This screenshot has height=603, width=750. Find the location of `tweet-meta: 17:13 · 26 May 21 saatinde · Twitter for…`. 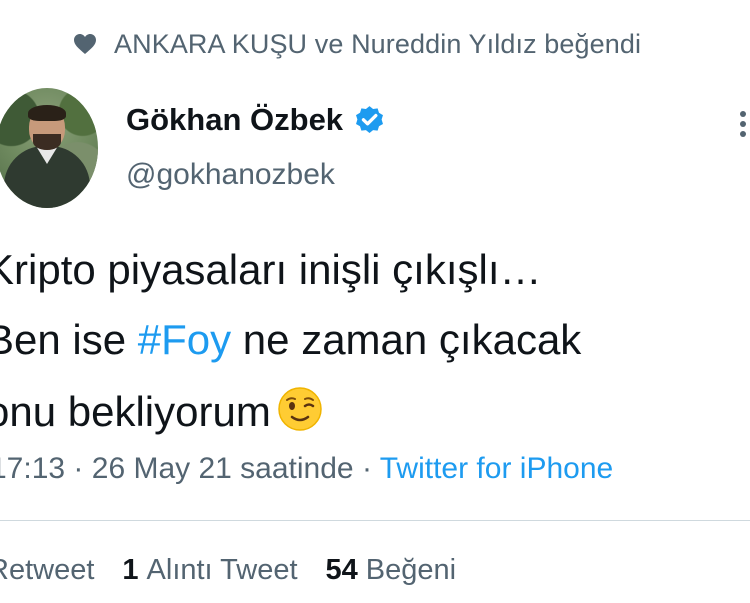

tweet-meta: 17:13 · 26 May 21 saatinde · Twitter for… is located at coordinates (306, 469).